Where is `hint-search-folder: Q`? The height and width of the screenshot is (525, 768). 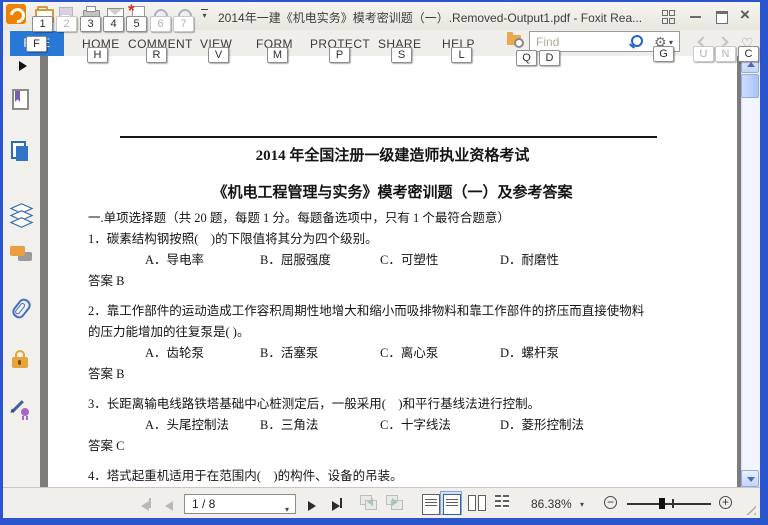
hint-search-folder: Q is located at coordinates (526, 58).